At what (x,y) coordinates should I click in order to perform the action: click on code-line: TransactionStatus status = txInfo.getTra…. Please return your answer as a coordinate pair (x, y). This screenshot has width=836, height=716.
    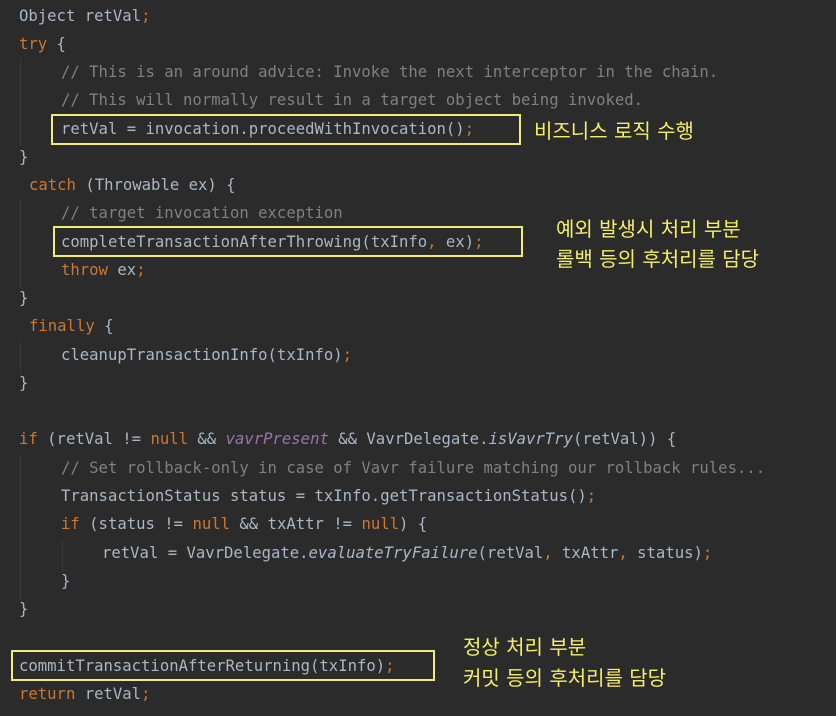
    Looking at the image, I should click on (328, 496).